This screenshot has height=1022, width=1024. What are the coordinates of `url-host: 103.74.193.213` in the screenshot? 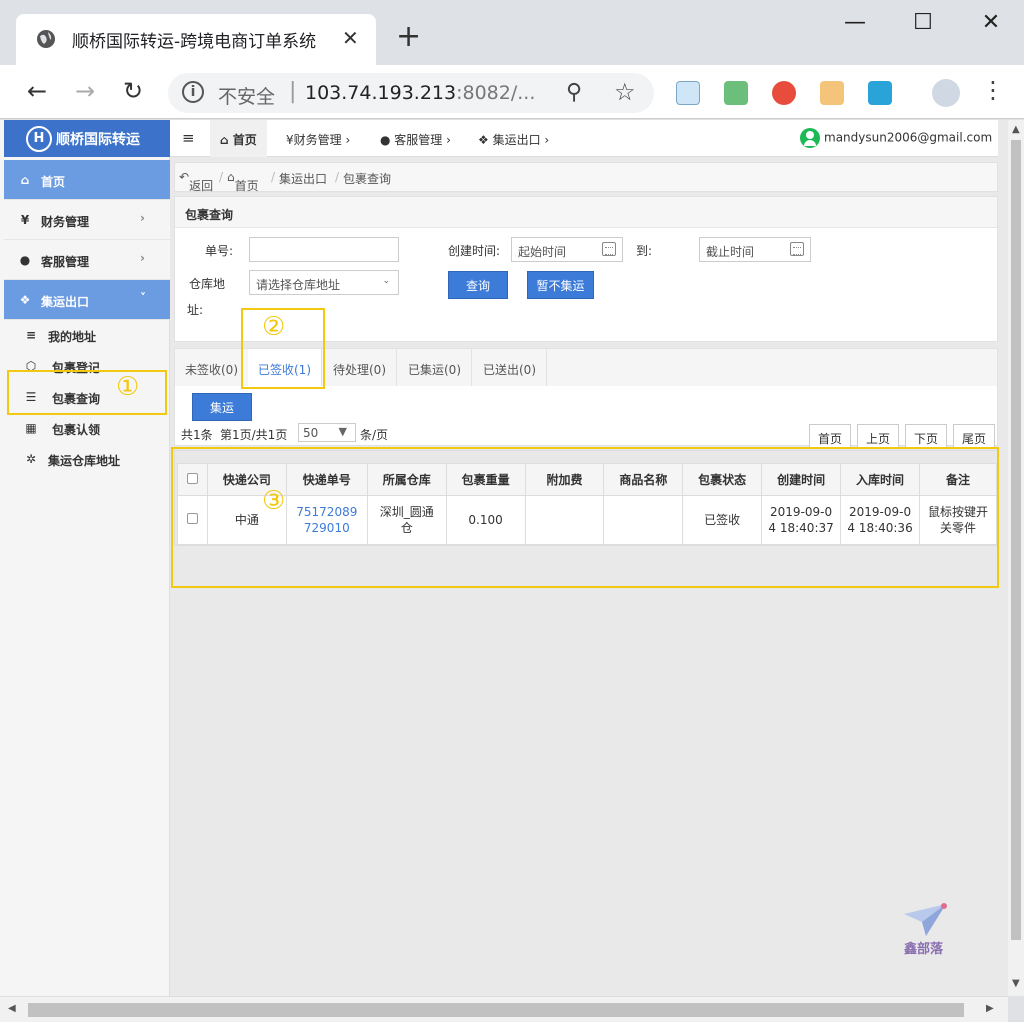 It's located at (381, 93).